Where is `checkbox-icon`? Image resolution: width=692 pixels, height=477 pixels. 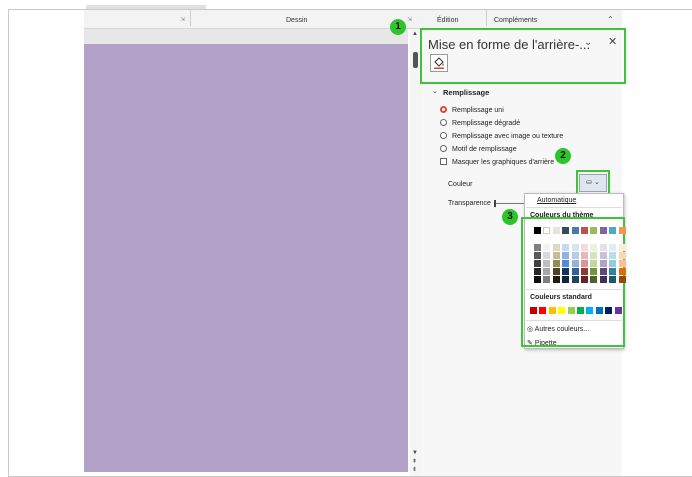 checkbox-icon is located at coordinates (443, 161).